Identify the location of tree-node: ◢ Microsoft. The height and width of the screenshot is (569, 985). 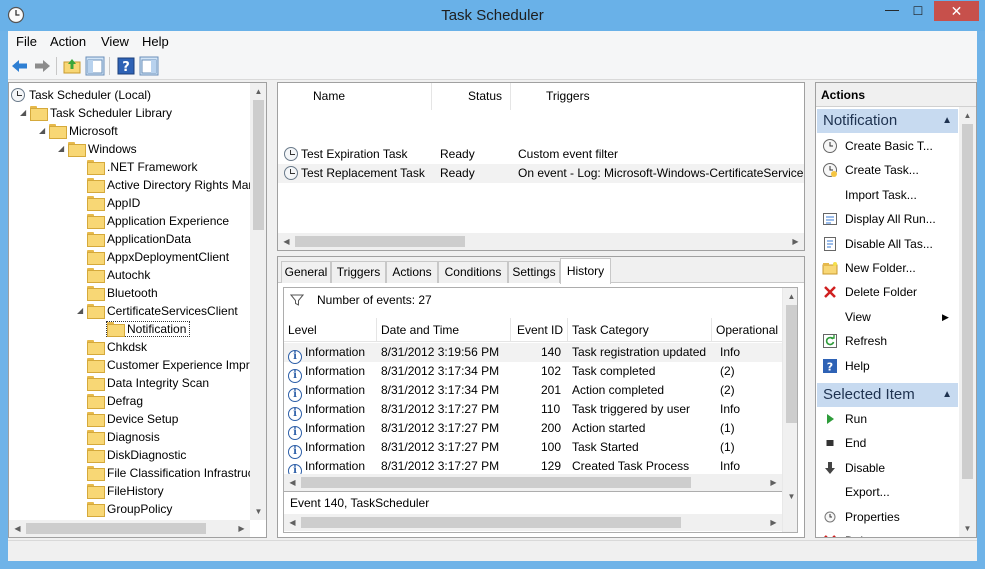
(78, 131).